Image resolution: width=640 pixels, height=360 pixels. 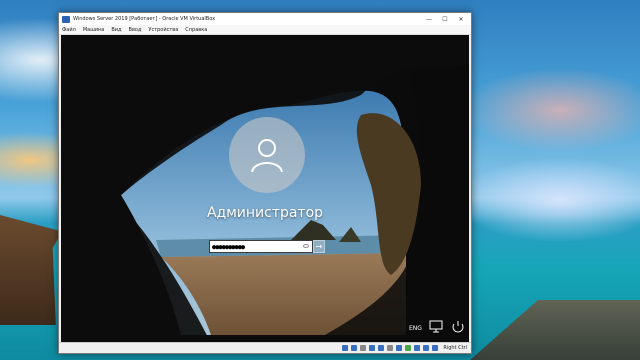 What do you see at coordinates (417, 348) in the screenshot?
I see `virtualization-icon` at bounding box center [417, 348].